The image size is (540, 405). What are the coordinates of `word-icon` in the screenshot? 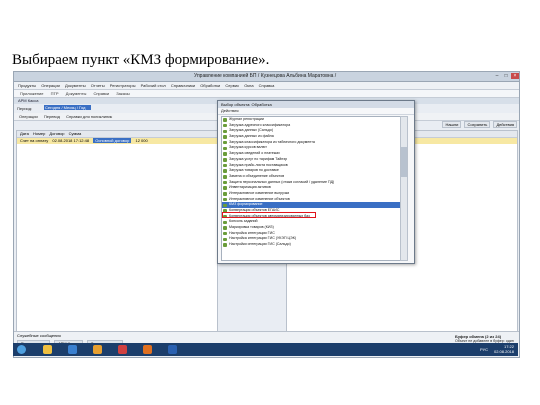 It's located at (172, 349).